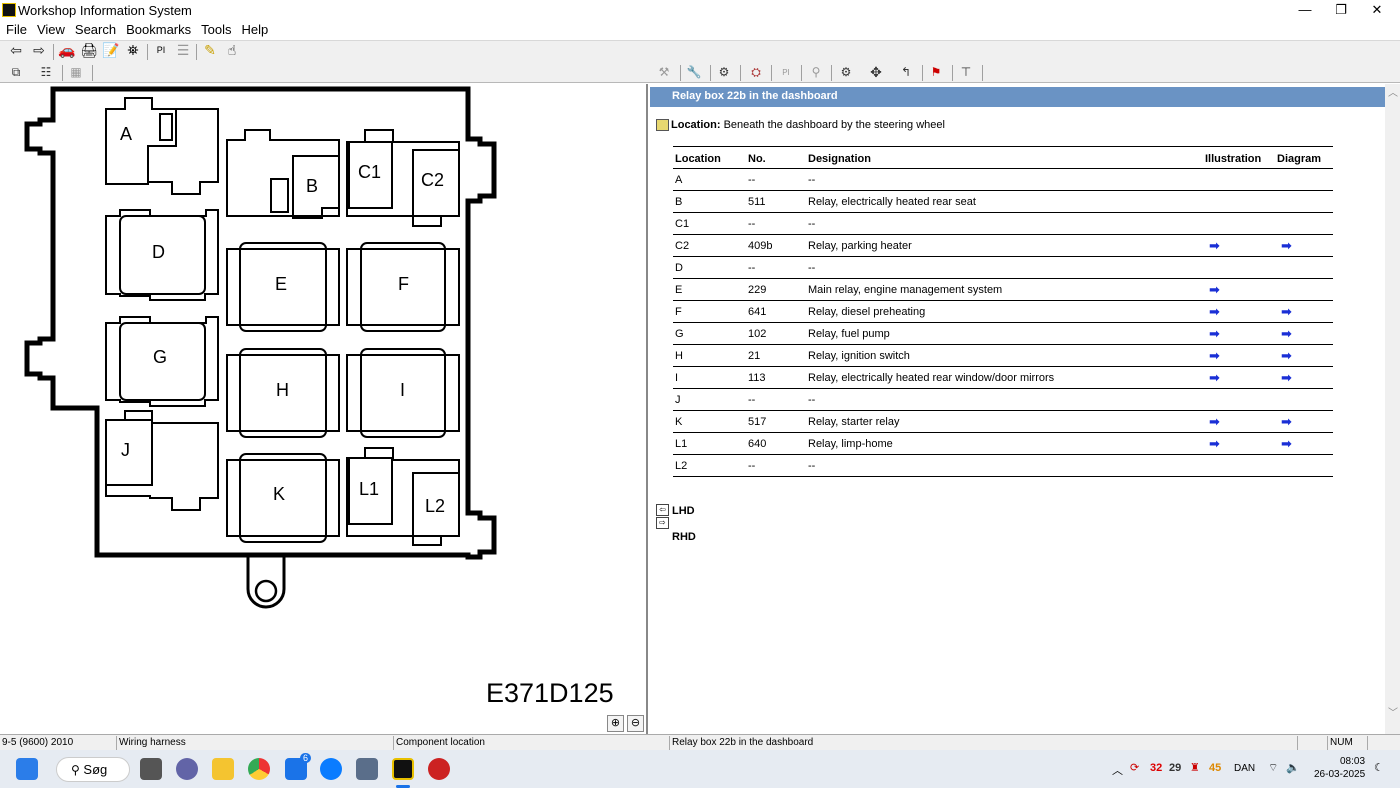  I want to click on scroll-down-icon: ﹀, so click(1393, 711).